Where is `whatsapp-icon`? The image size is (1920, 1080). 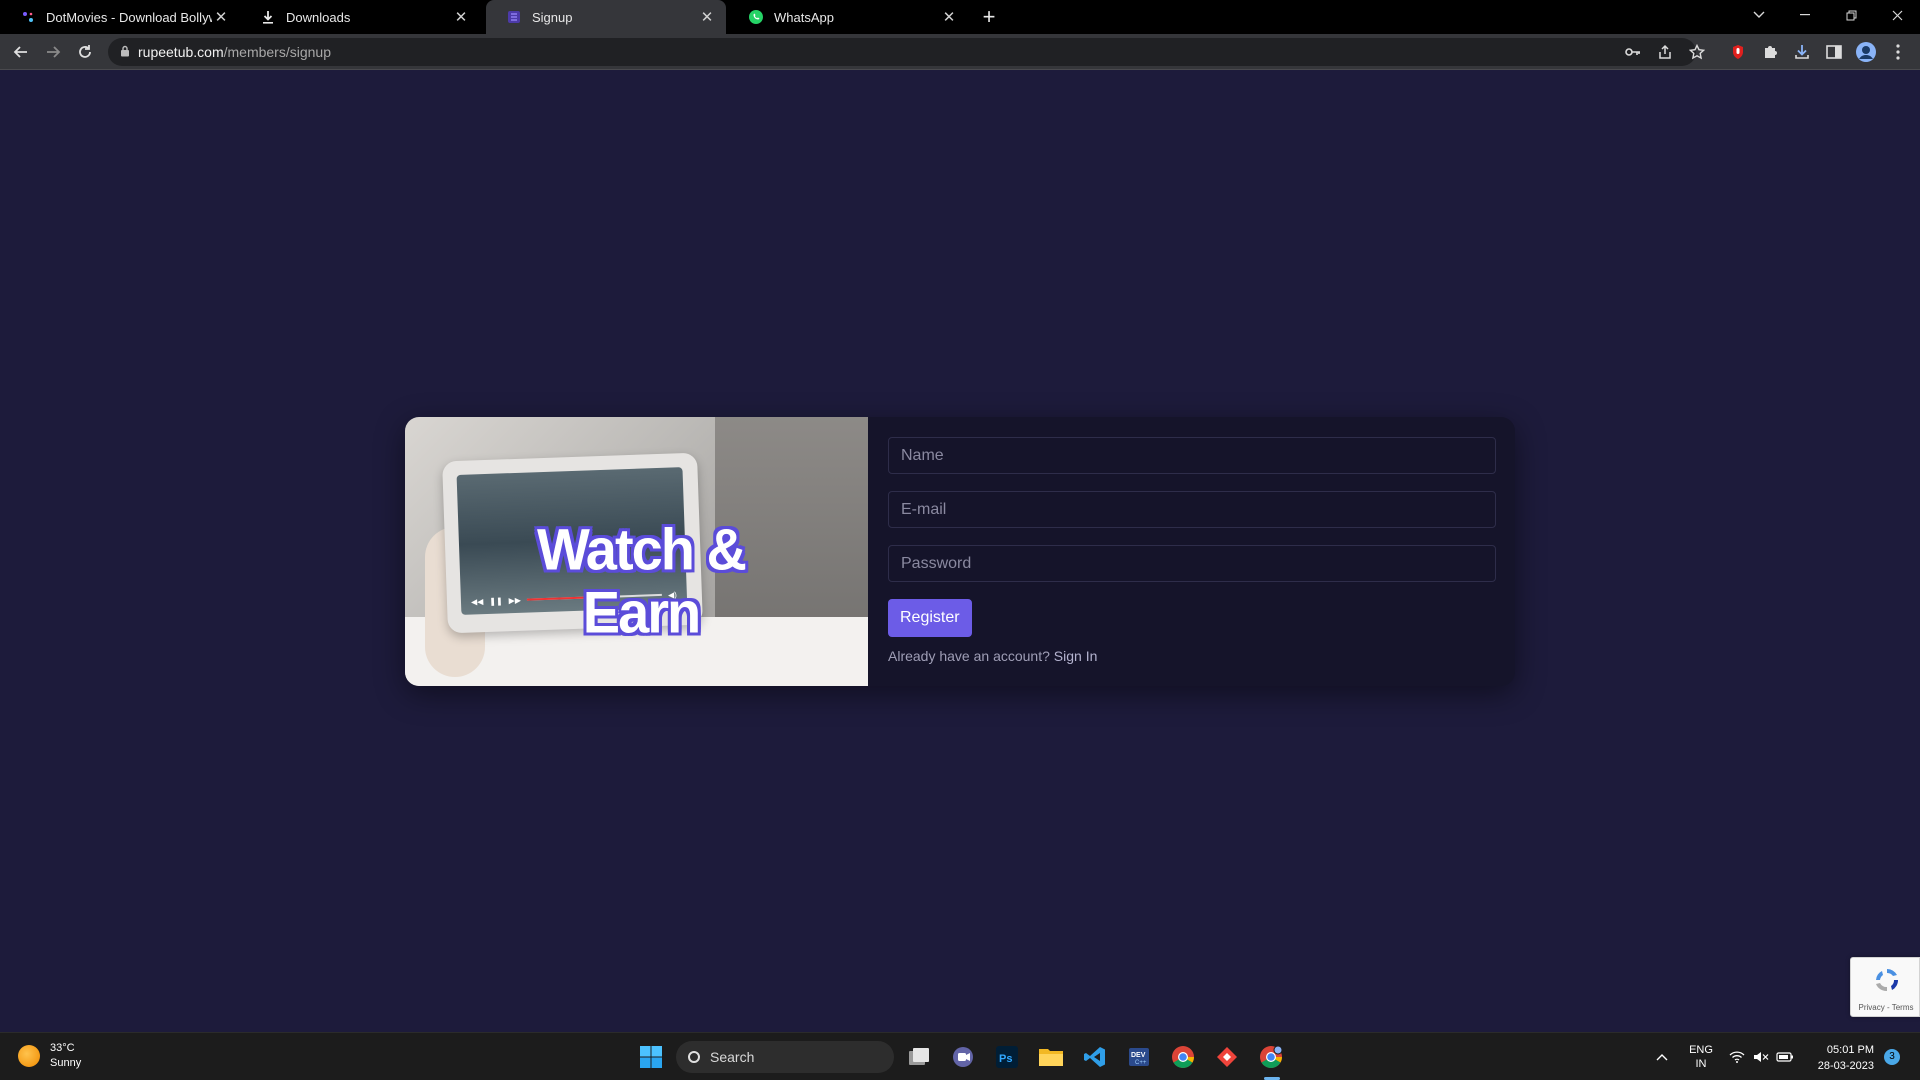 whatsapp-icon is located at coordinates (756, 17).